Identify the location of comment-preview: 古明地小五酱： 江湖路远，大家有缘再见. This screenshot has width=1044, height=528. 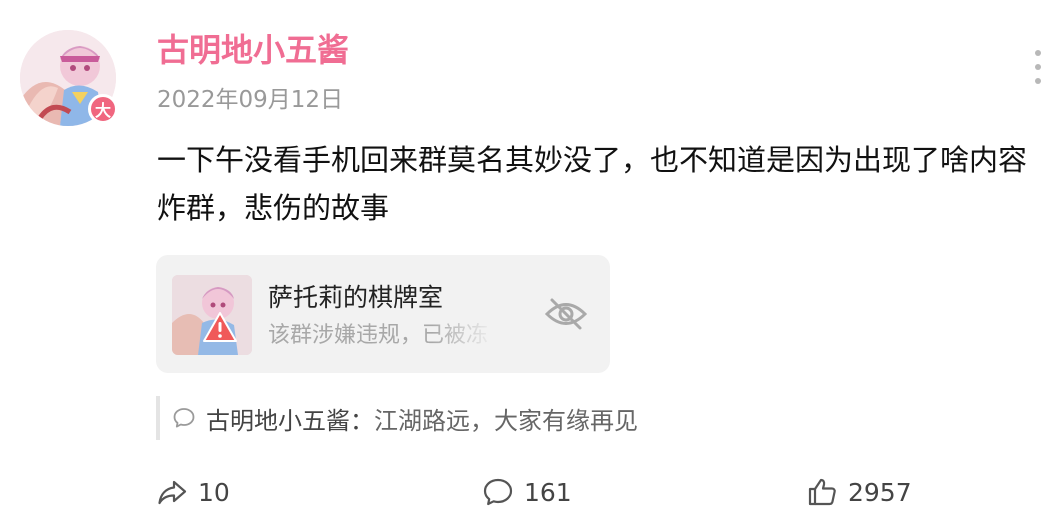
(397, 418).